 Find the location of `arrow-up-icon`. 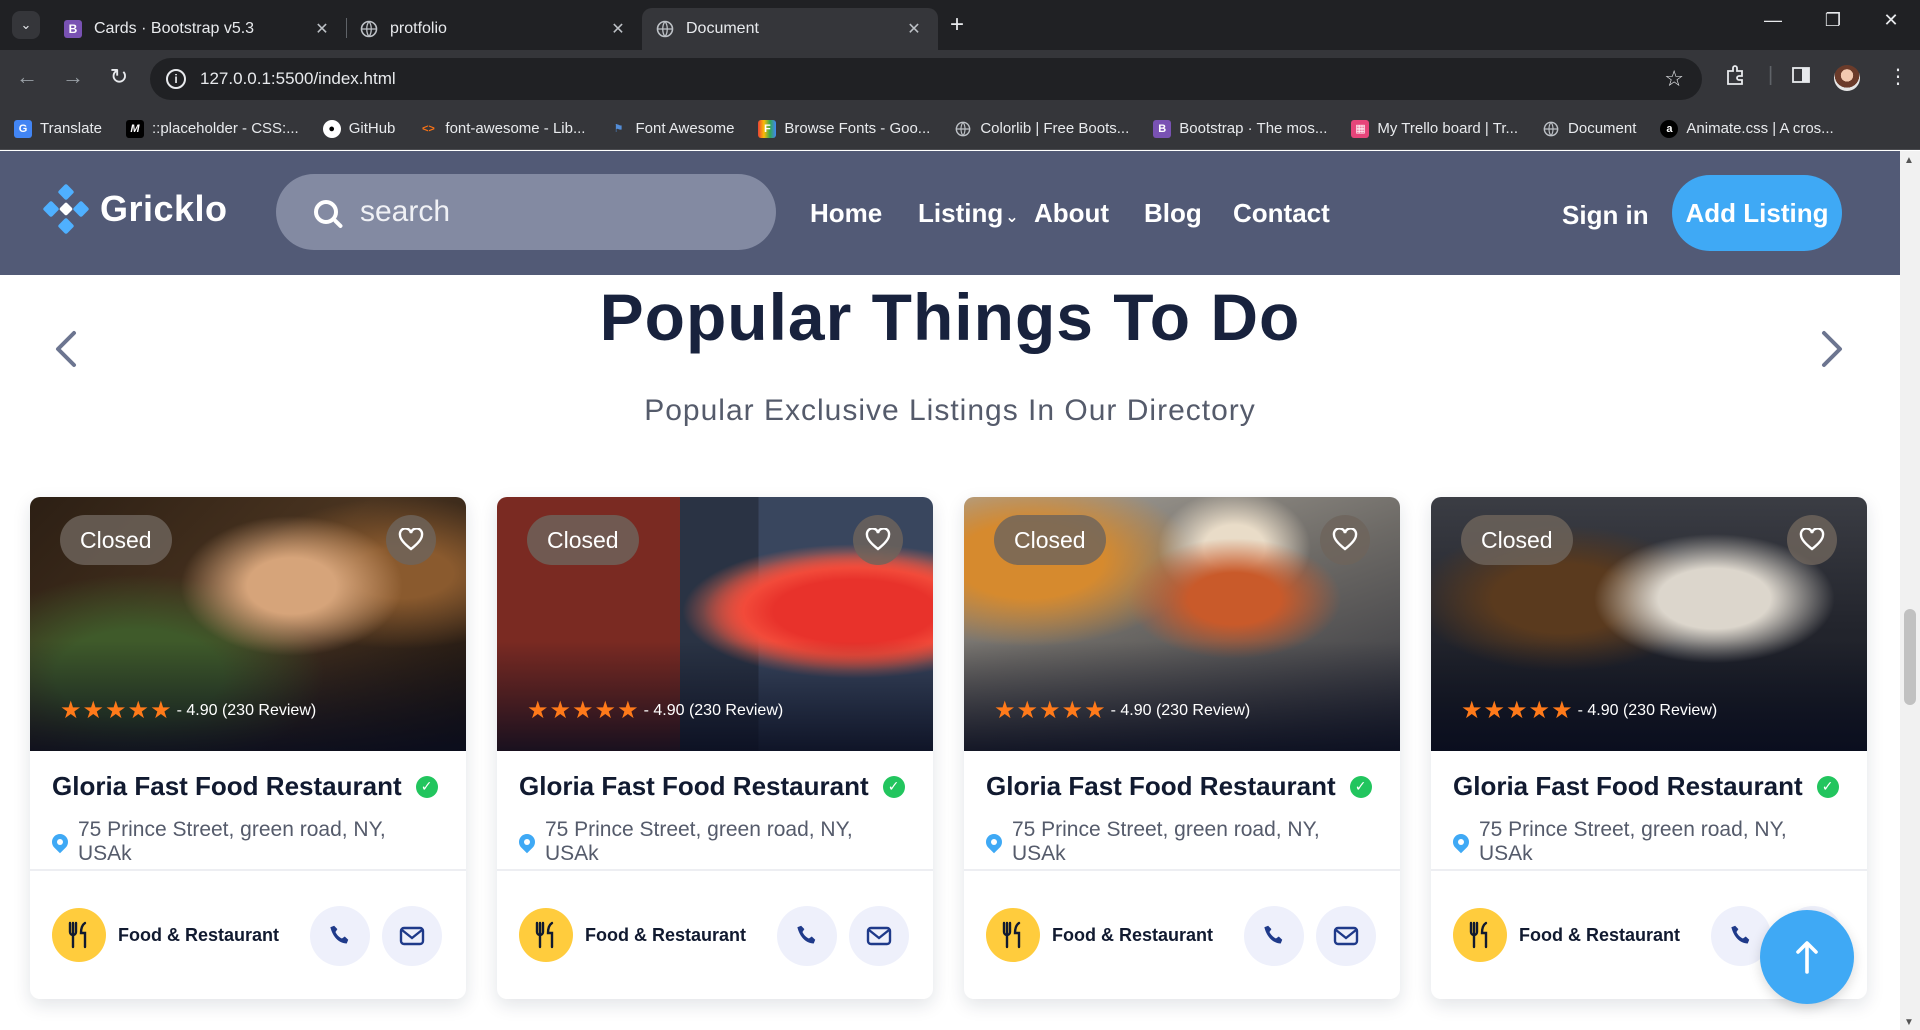

arrow-up-icon is located at coordinates (1807, 957).